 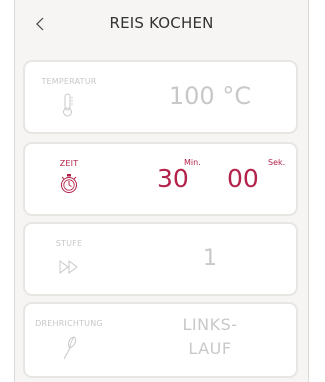 I want to click on seconds-unit: Sek., so click(x=277, y=162).